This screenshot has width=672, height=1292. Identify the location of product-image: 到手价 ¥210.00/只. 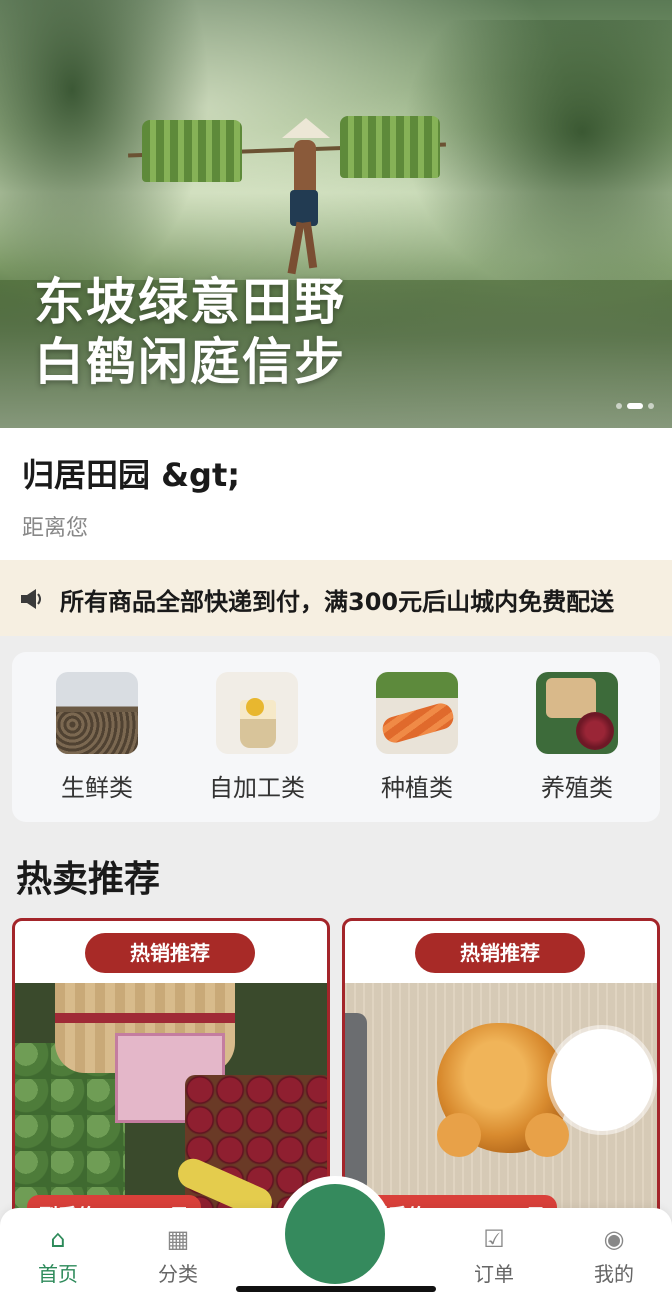
(501, 1099).